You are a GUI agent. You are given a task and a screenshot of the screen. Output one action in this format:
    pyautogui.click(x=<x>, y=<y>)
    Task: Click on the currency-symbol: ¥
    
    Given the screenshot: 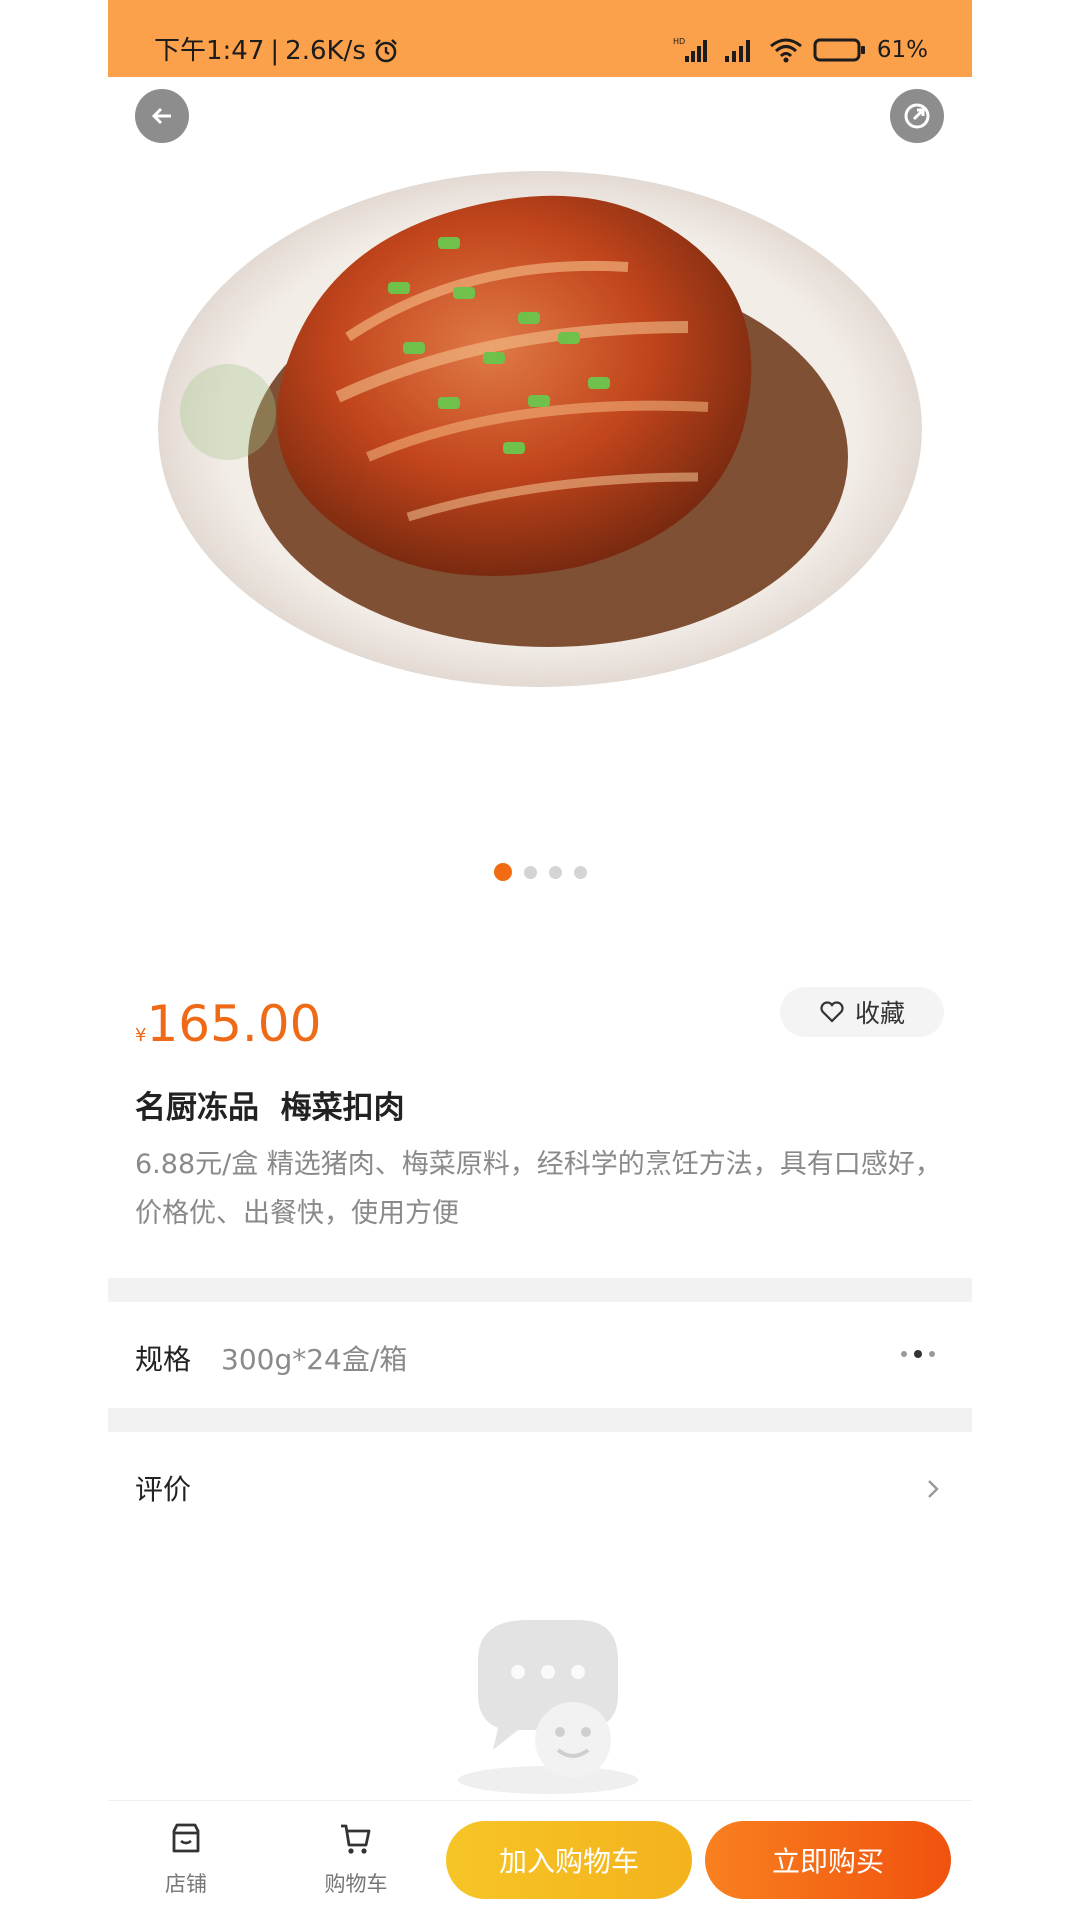 What is the action you would take?
    pyautogui.click(x=141, y=1035)
    